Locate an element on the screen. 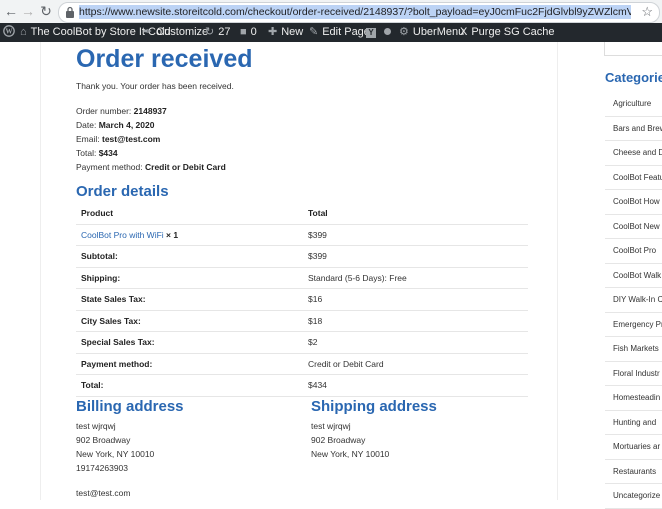  list-item: CoolBot Walk is located at coordinates (633, 276).